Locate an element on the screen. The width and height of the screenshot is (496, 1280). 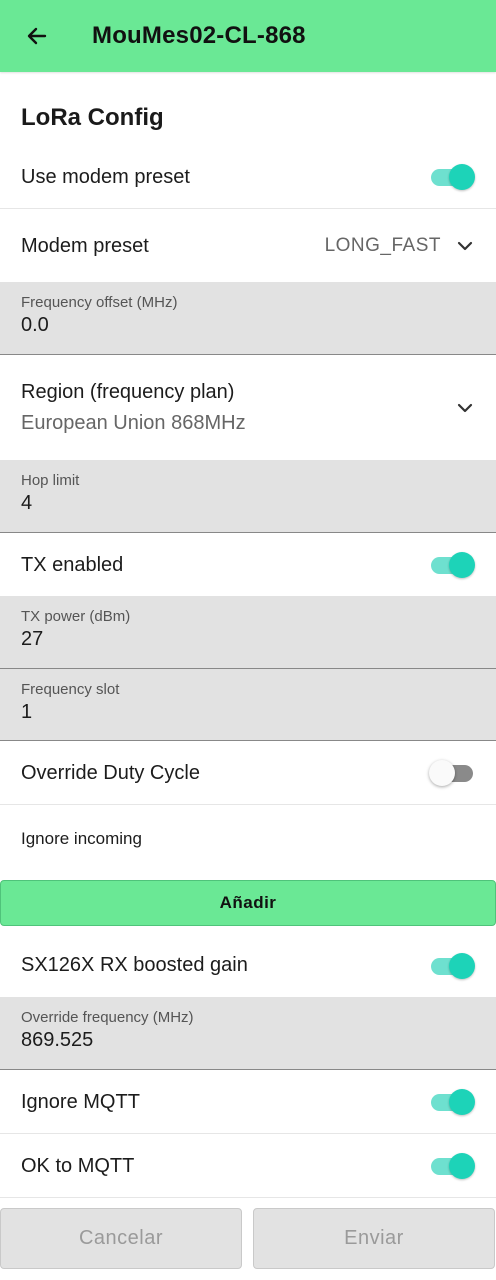
ignore-mqtt-row: Ignore MQTT is located at coordinates (248, 1102).